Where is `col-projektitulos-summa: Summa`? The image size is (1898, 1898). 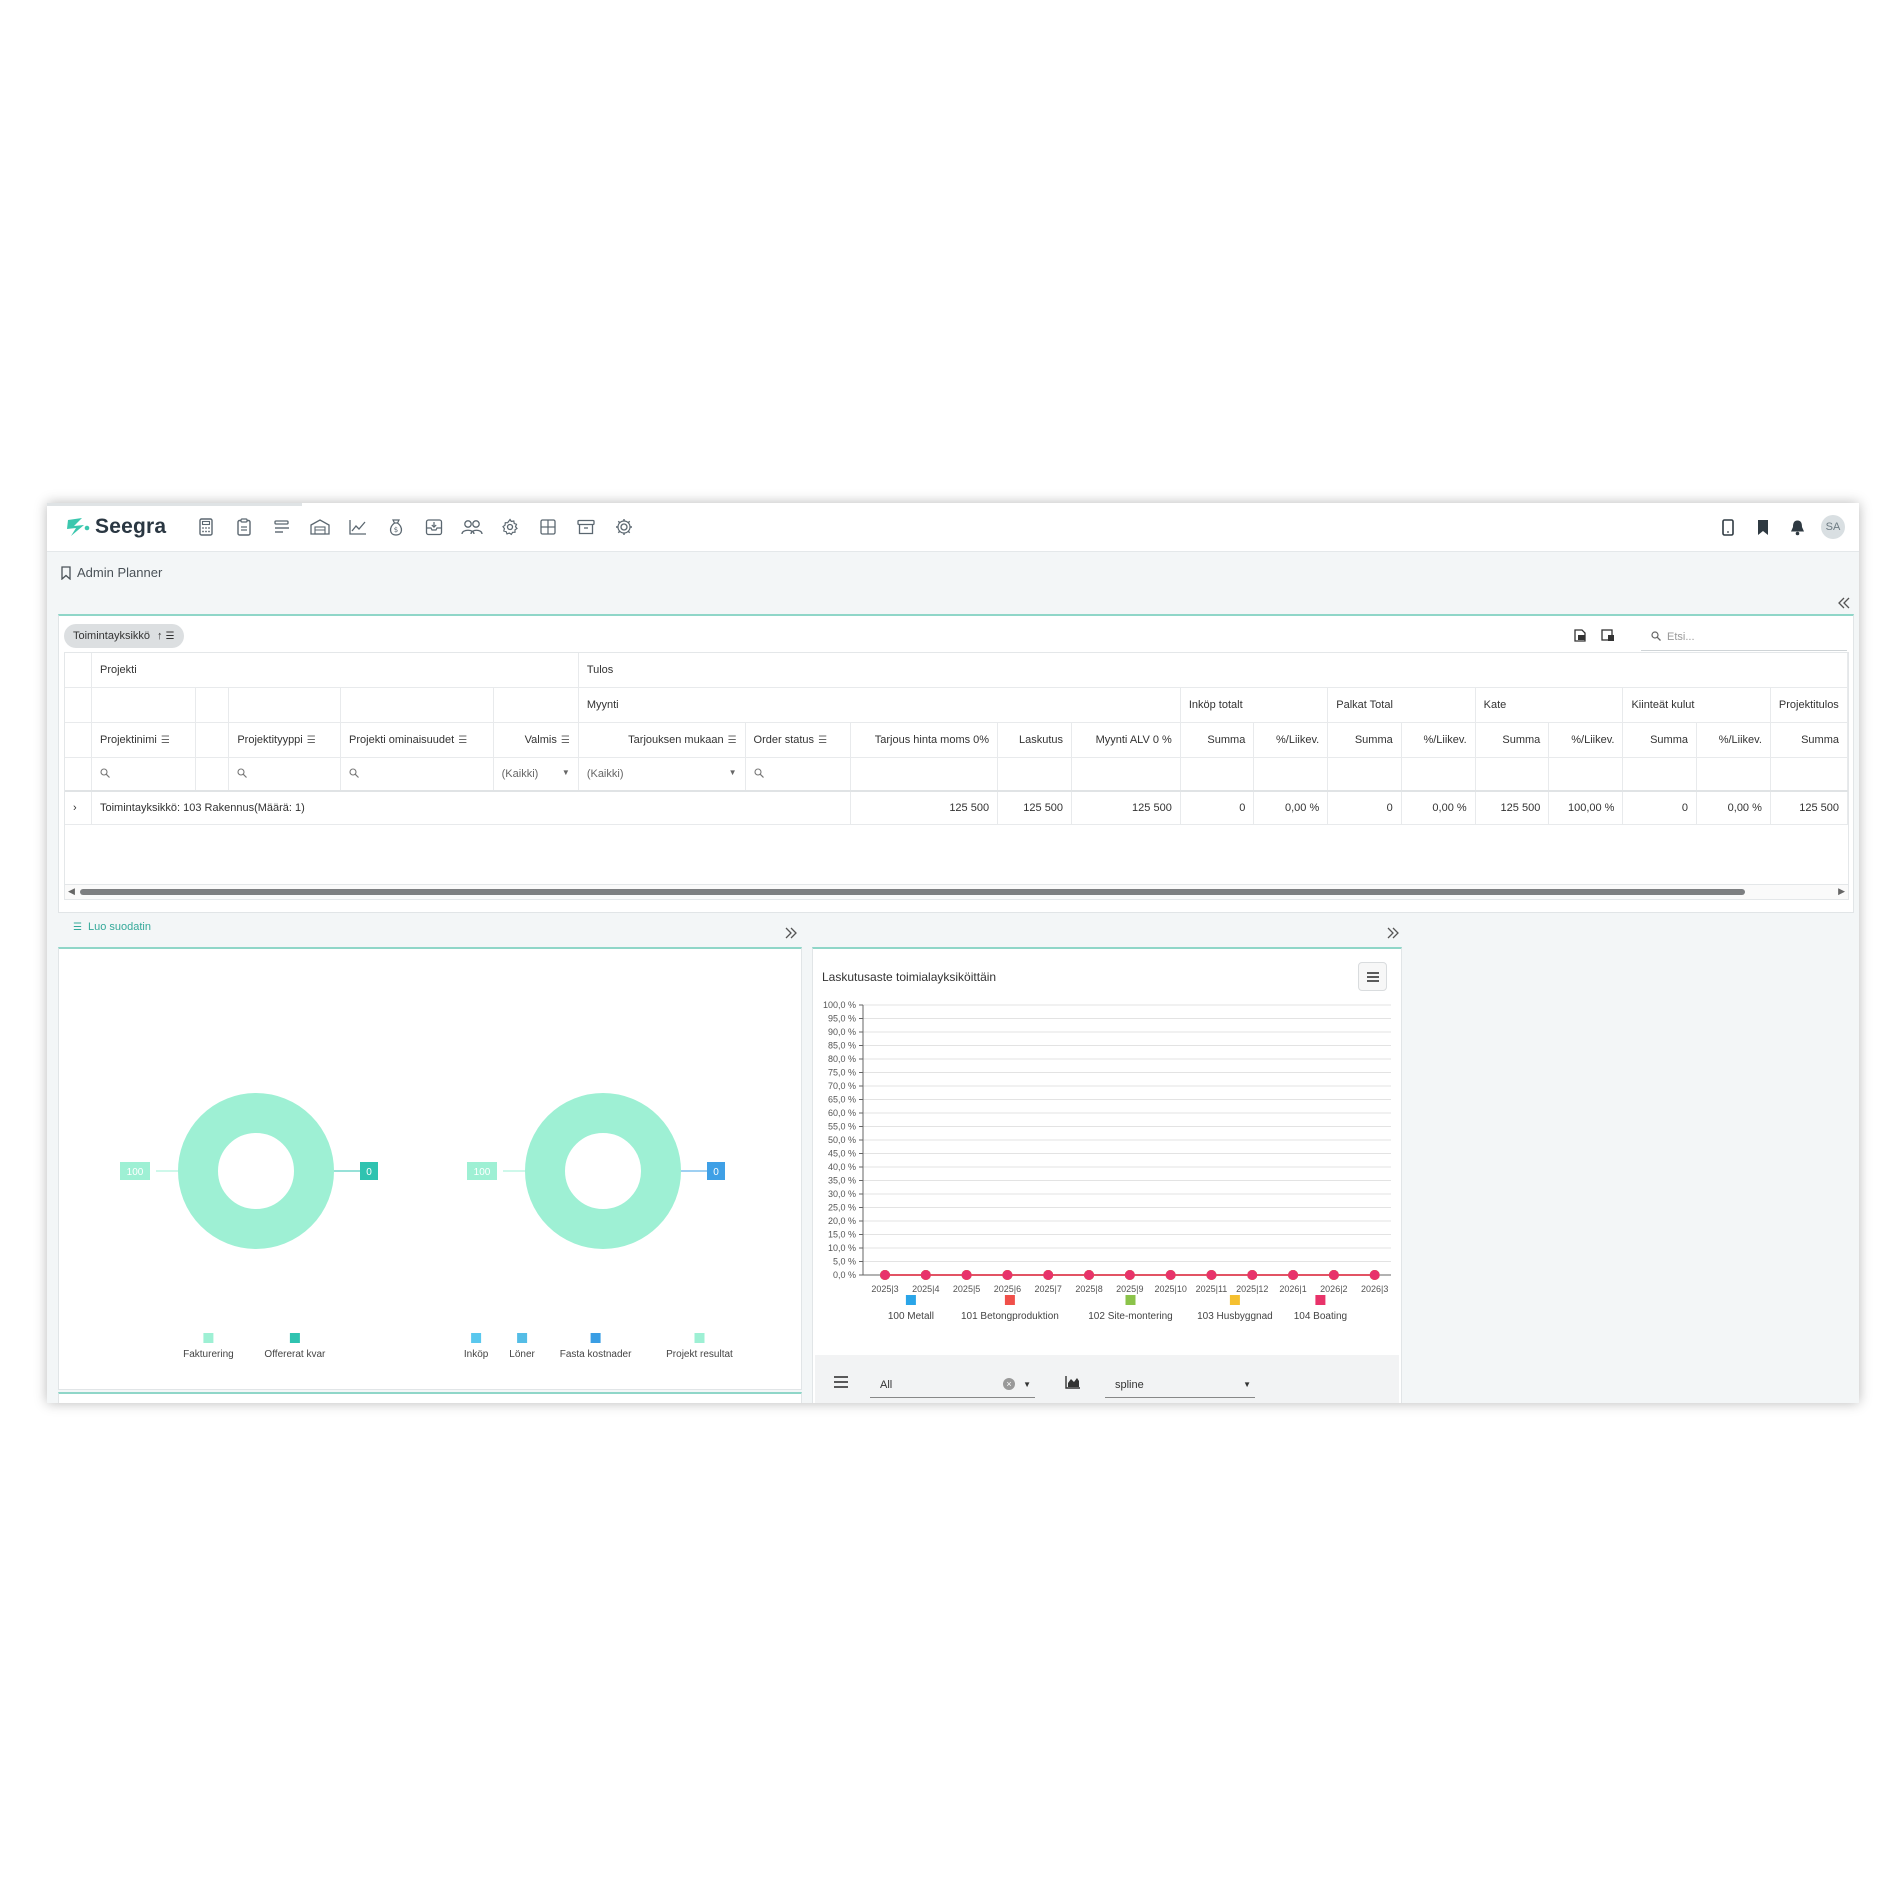
col-projektitulos-summa: Summa is located at coordinates (1809, 740).